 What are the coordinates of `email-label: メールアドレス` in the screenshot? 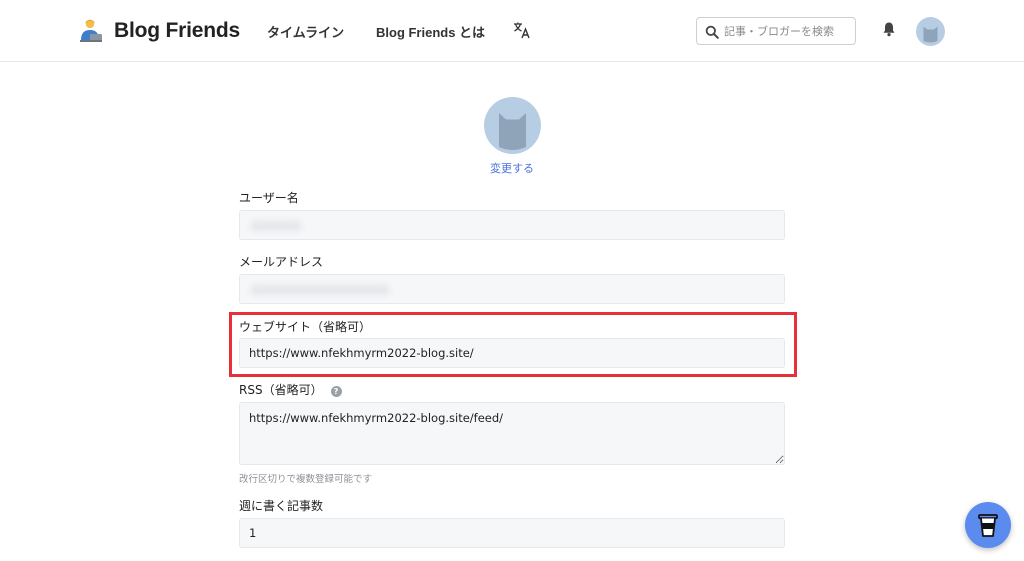 It's located at (281, 262).